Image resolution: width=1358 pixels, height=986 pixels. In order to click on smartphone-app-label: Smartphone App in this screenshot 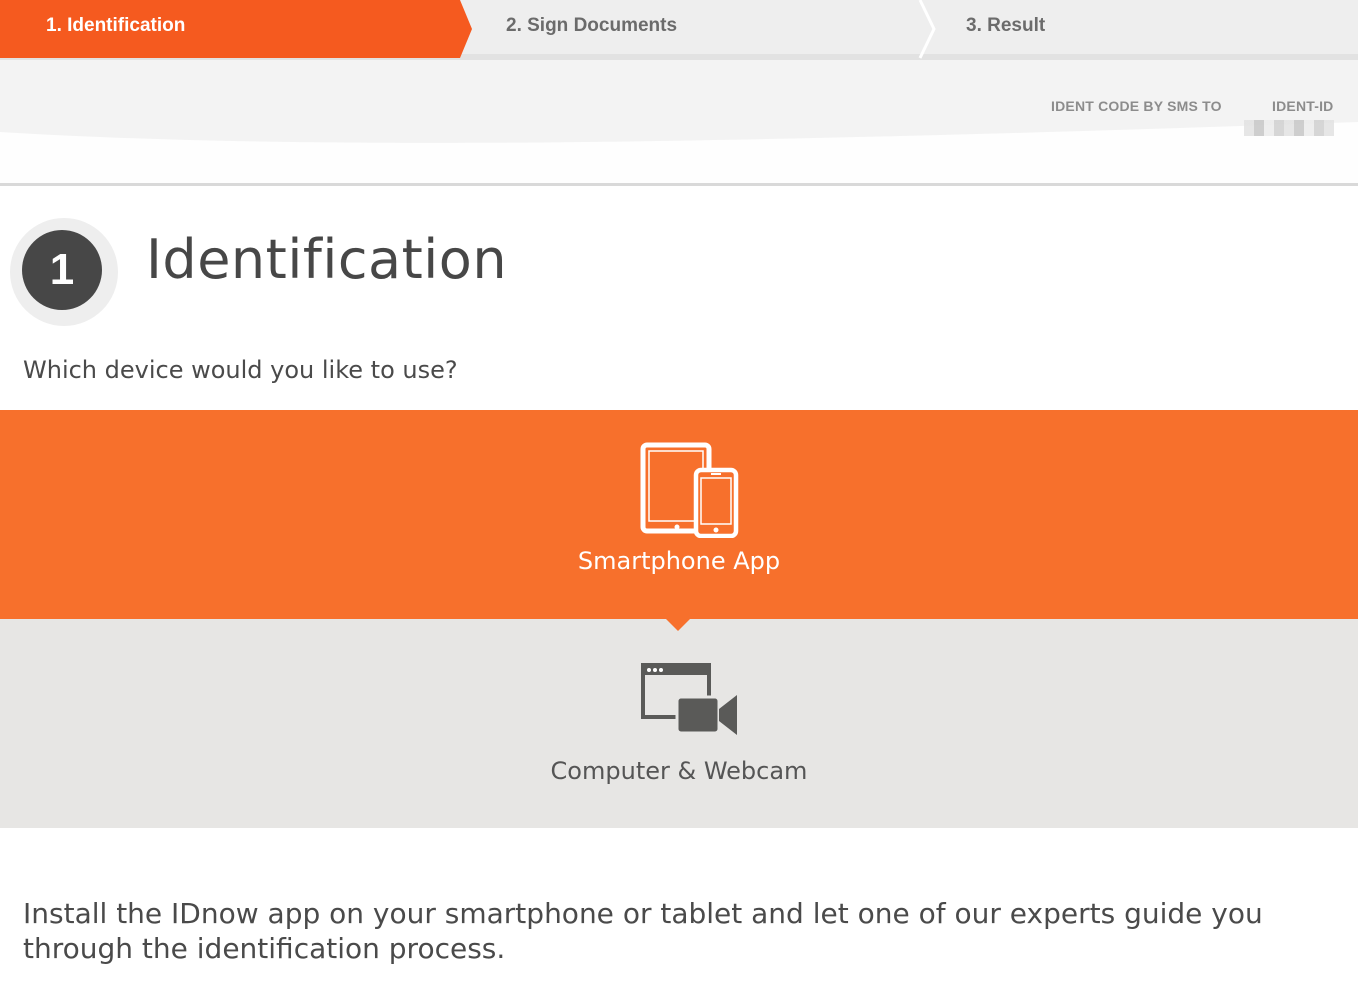, I will do `click(679, 561)`.